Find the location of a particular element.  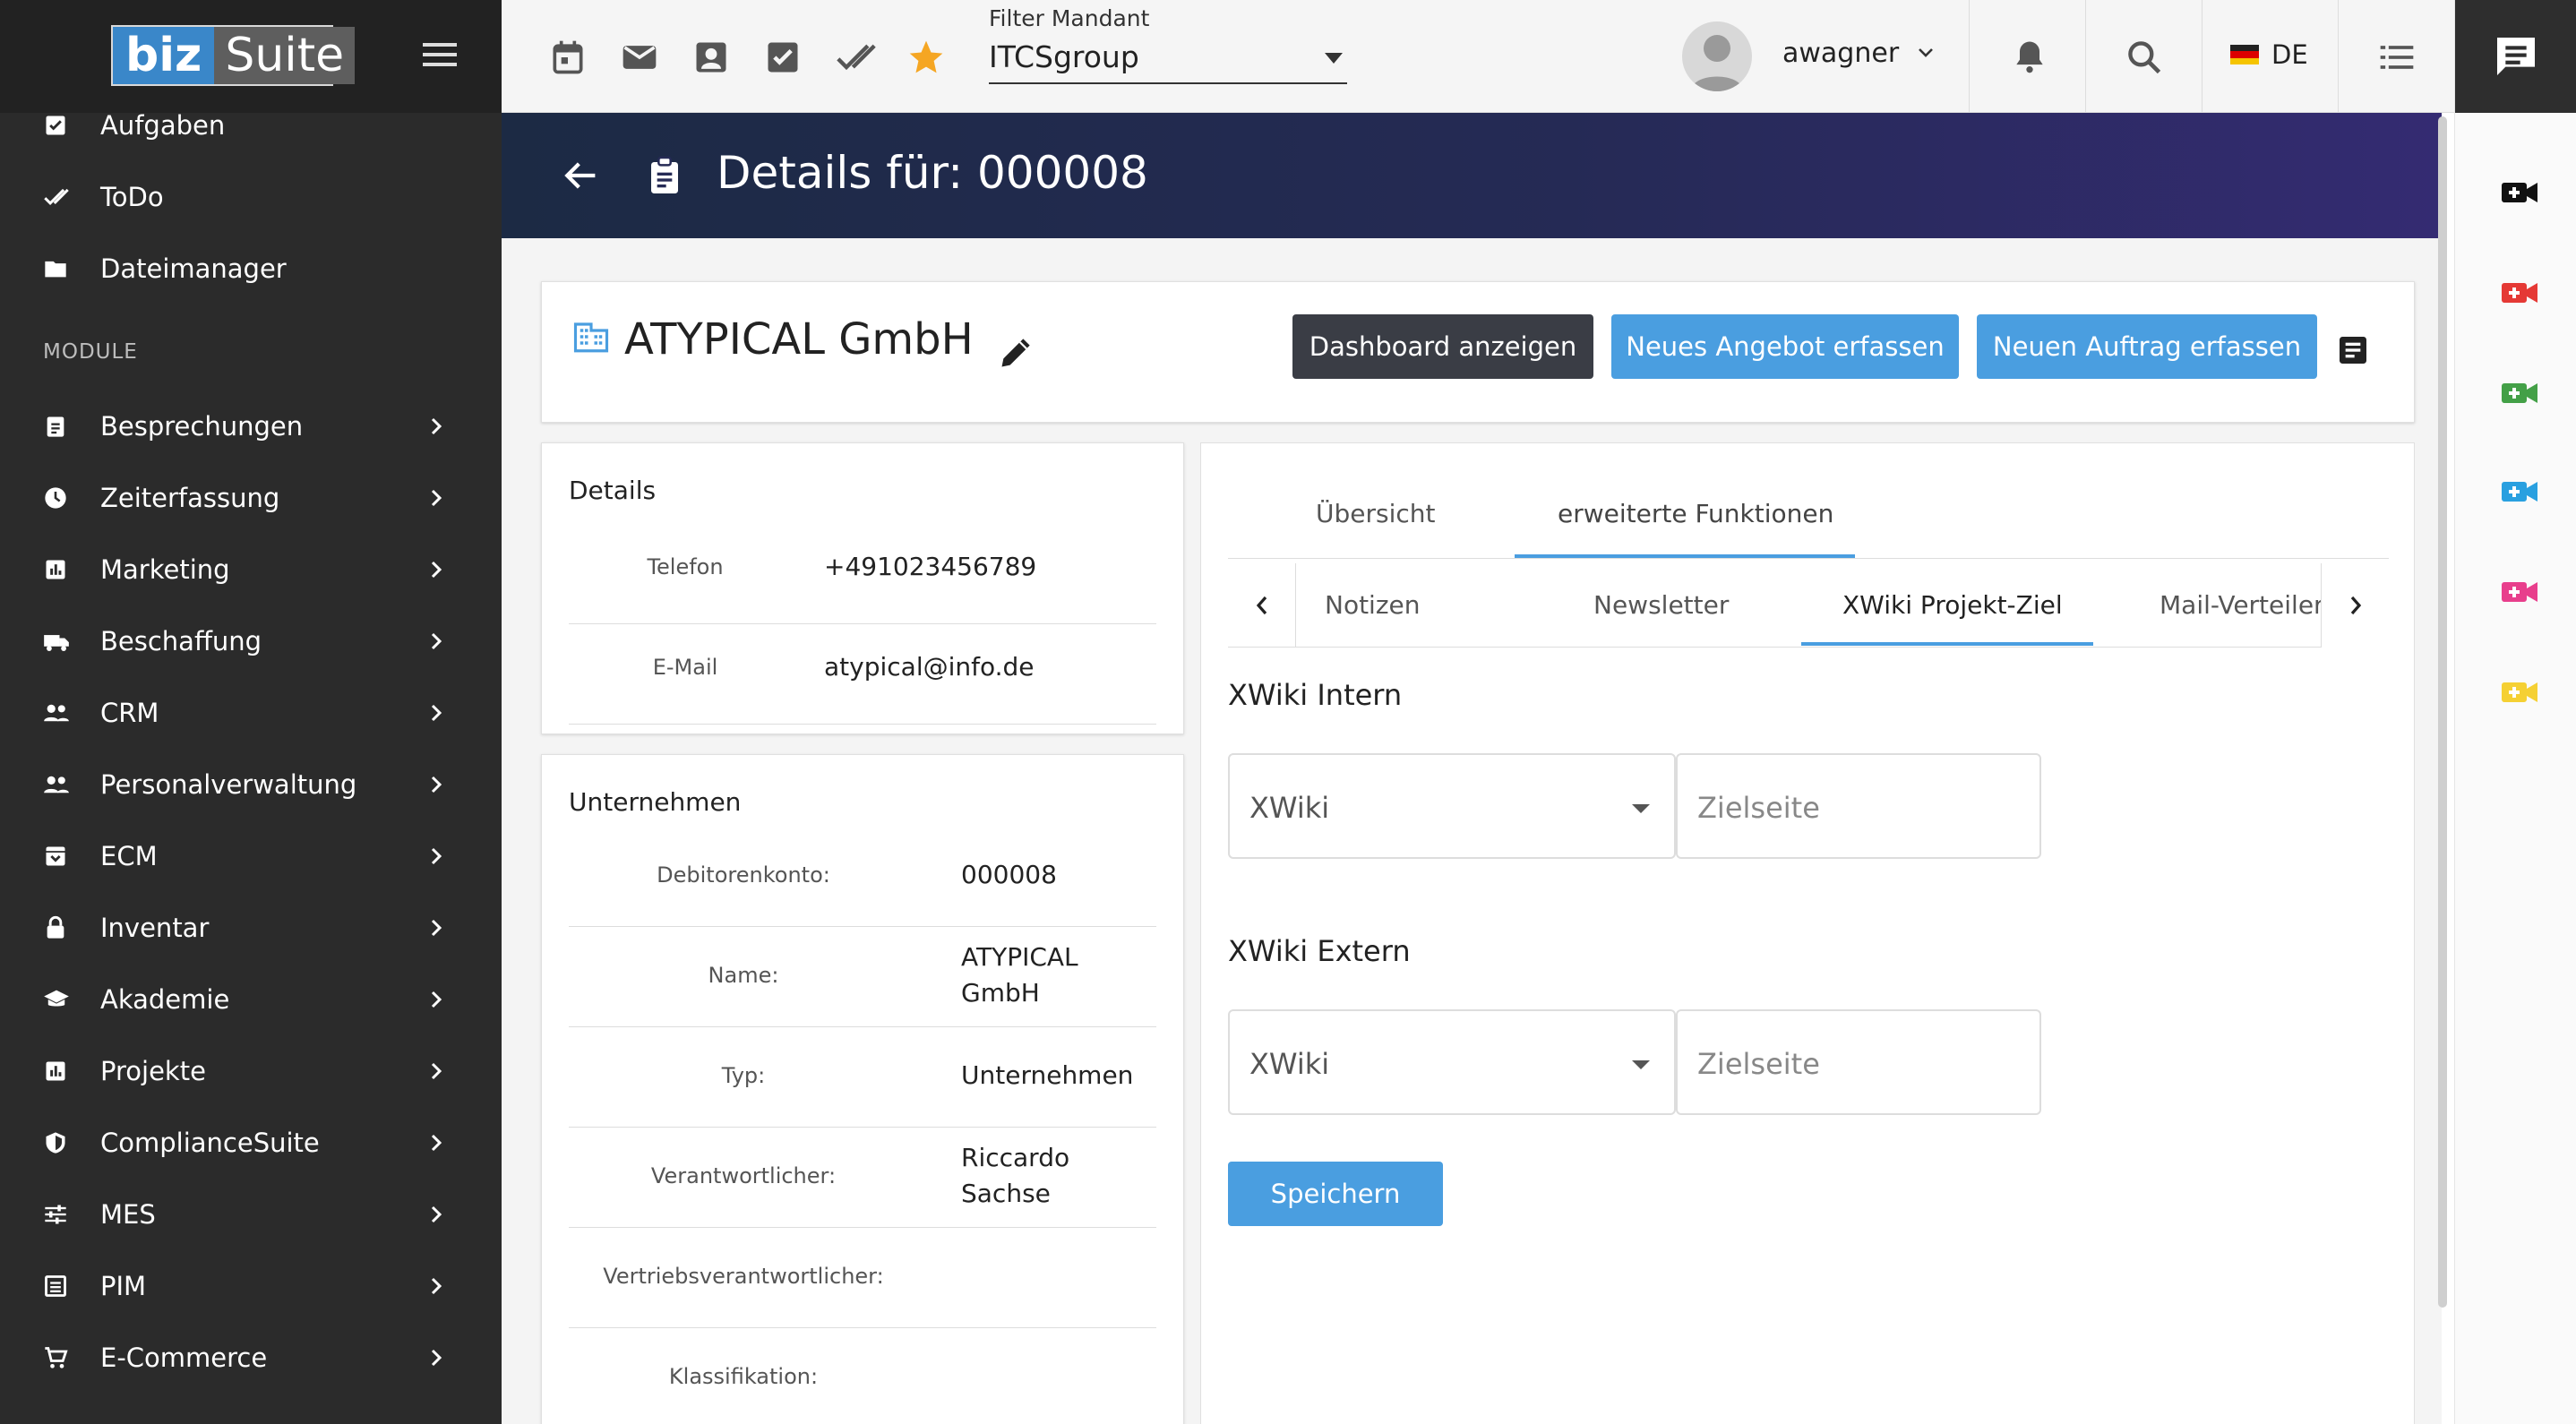

xwiki-extern-target-input: Zielseite is located at coordinates (1858, 1062).